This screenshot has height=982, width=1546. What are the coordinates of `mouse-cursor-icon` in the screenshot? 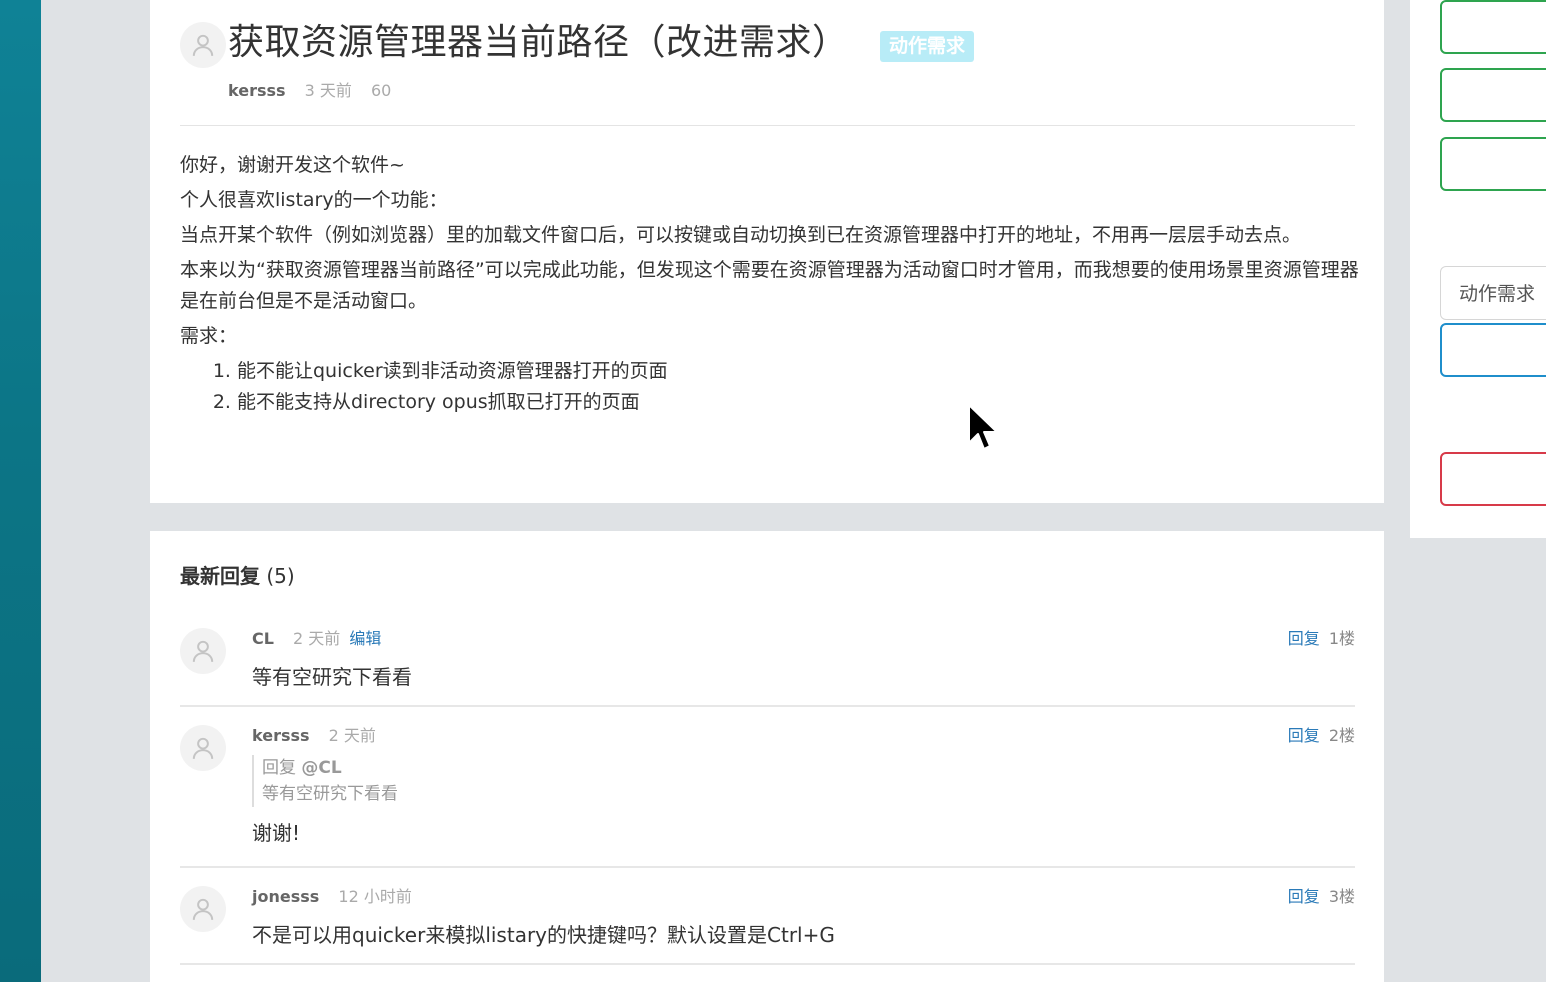 It's located at (983, 427).